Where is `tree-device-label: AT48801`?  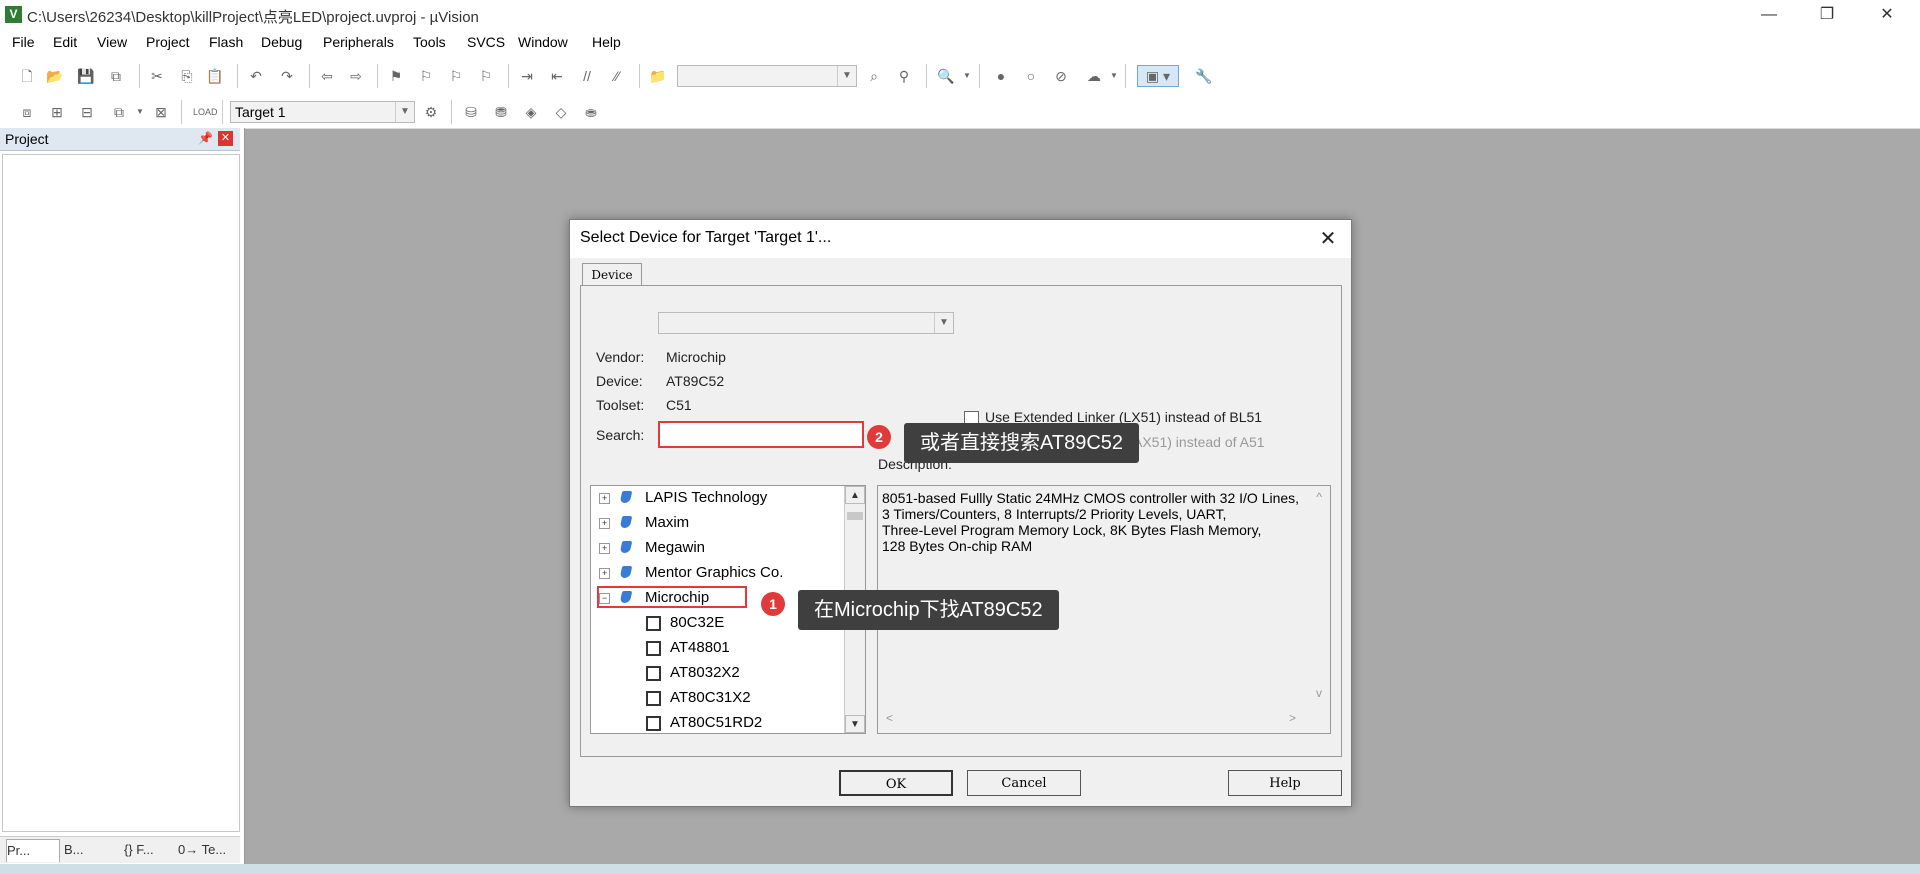 tree-device-label: AT48801 is located at coordinates (700, 647).